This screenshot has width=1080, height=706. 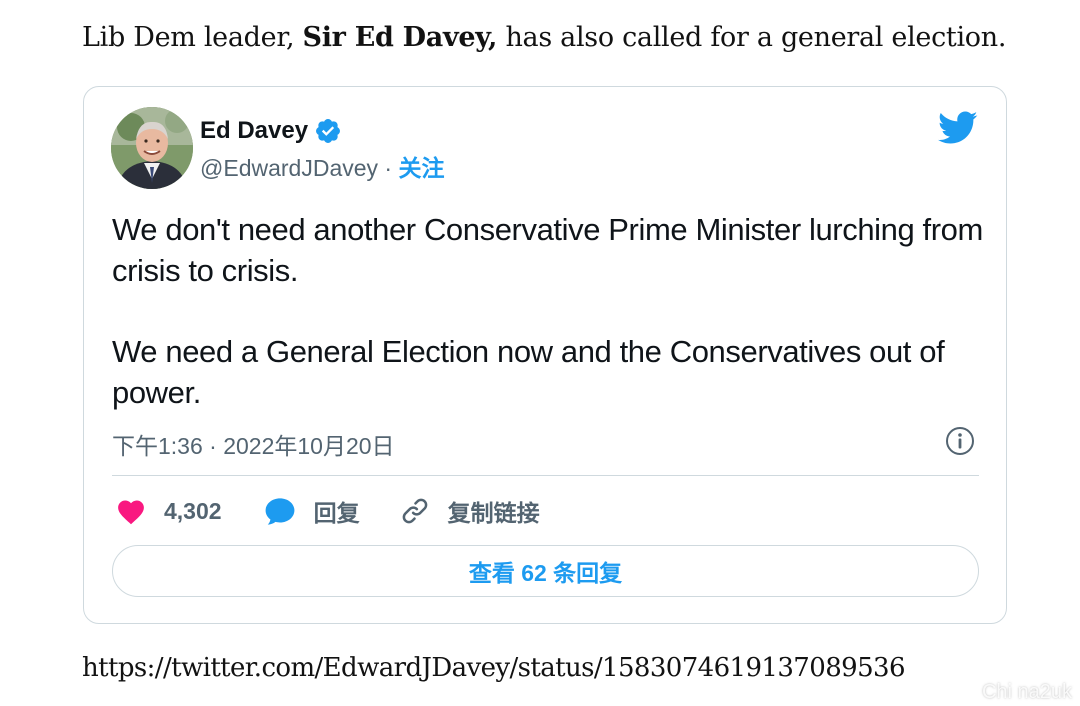 What do you see at coordinates (752, 37) in the screenshot?
I see `article-text-after: has also called for a general election.` at bounding box center [752, 37].